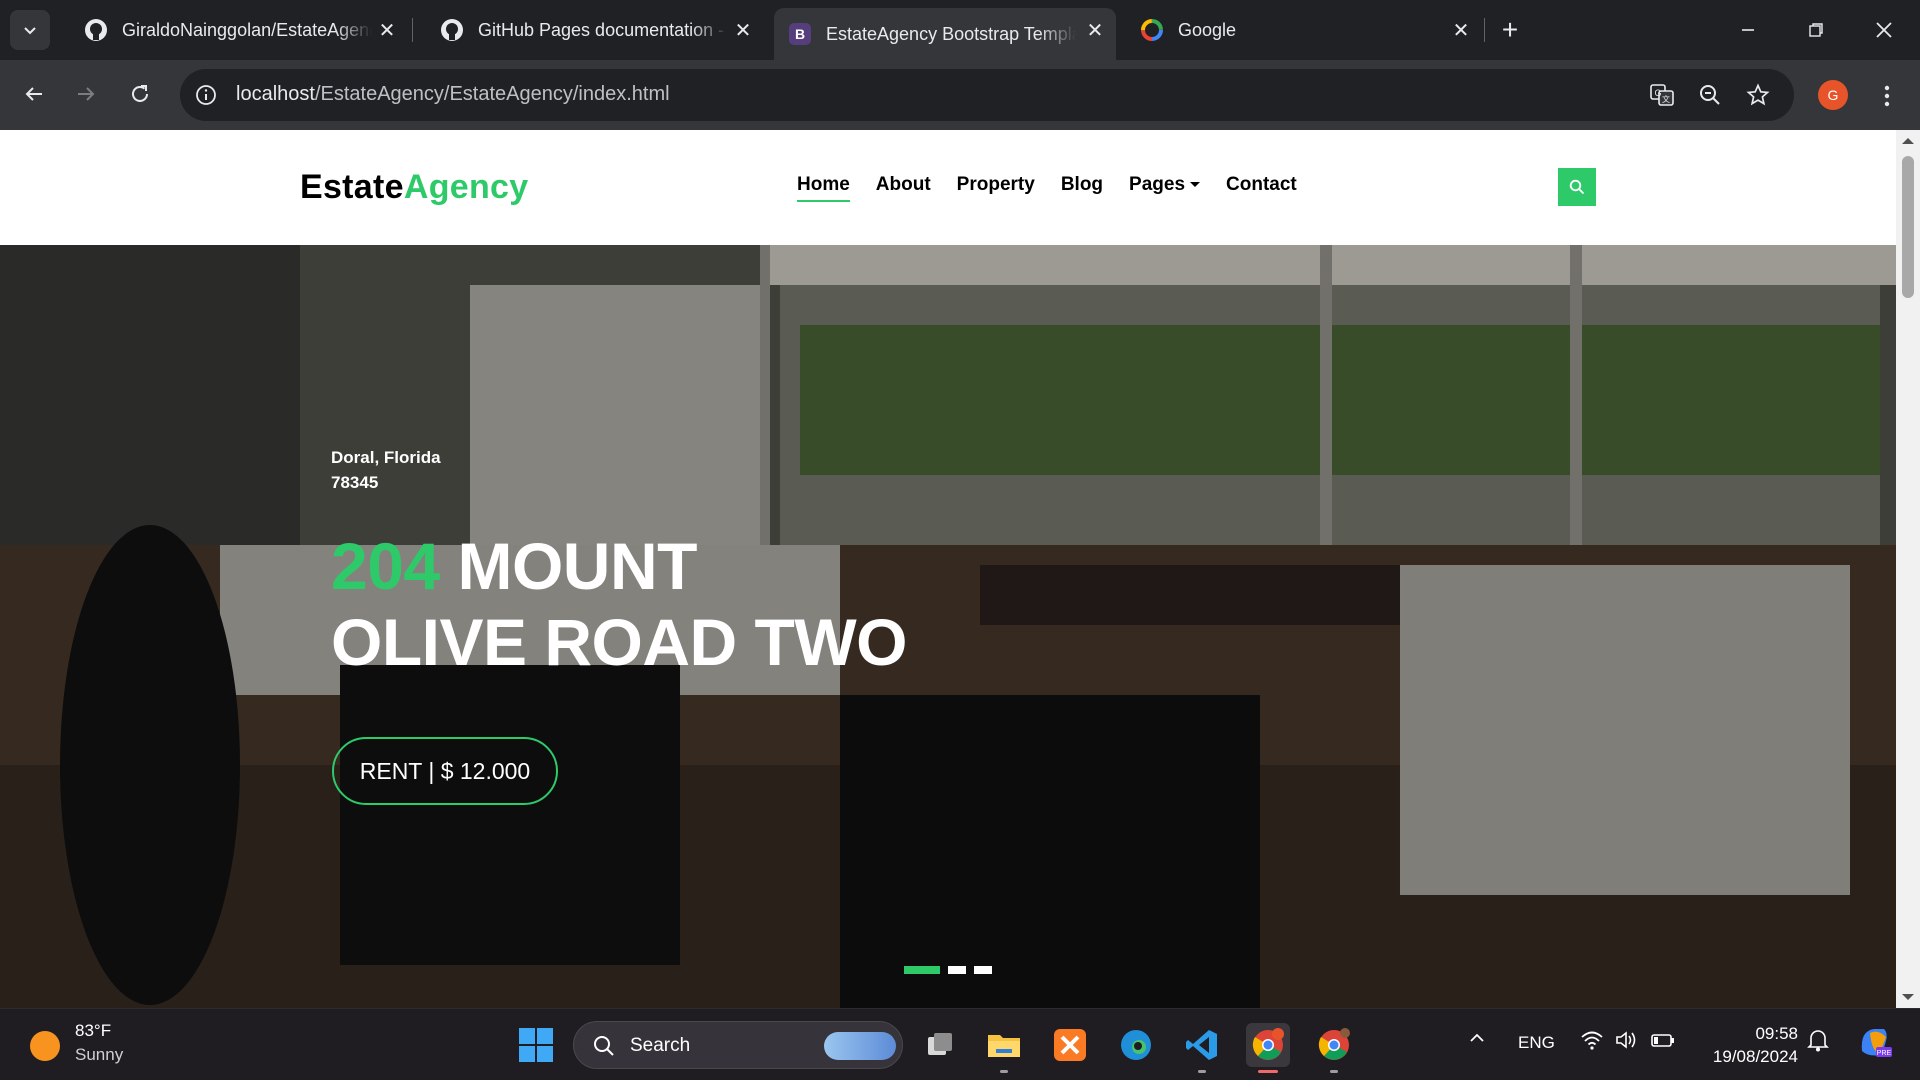 The image size is (1920, 1080). What do you see at coordinates (1908, 141) in the screenshot?
I see `scroll-up-icon` at bounding box center [1908, 141].